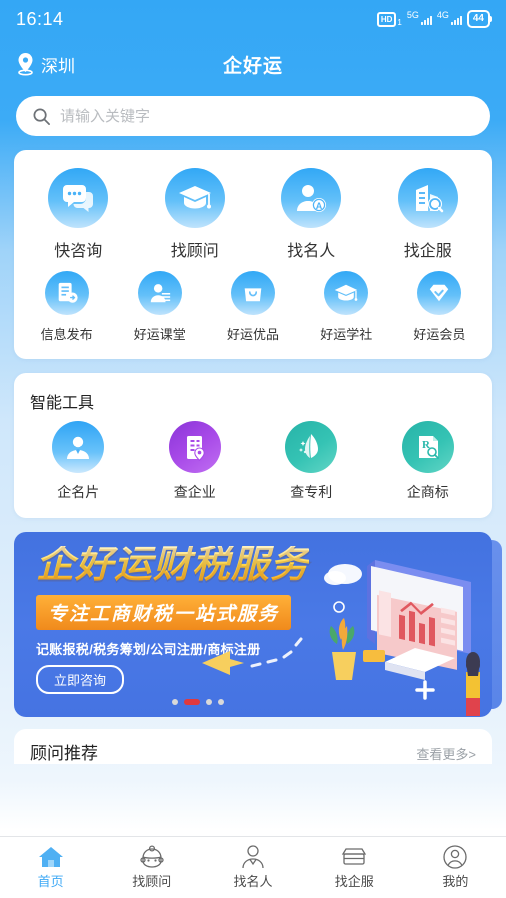  I want to click on tool-label: 企商标, so click(427, 492).